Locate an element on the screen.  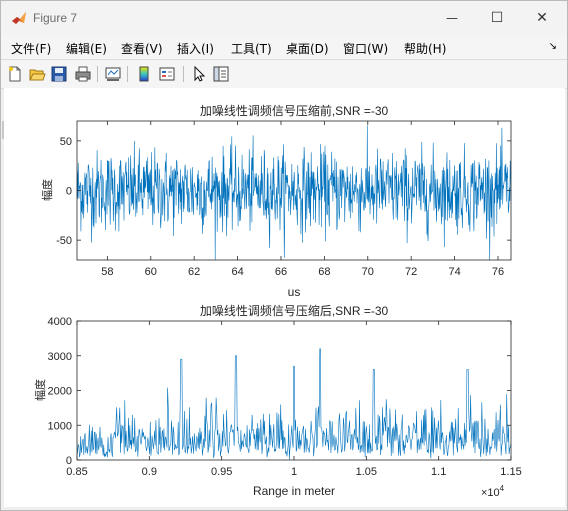
menu-tools: 工具(T) is located at coordinates (251, 48).